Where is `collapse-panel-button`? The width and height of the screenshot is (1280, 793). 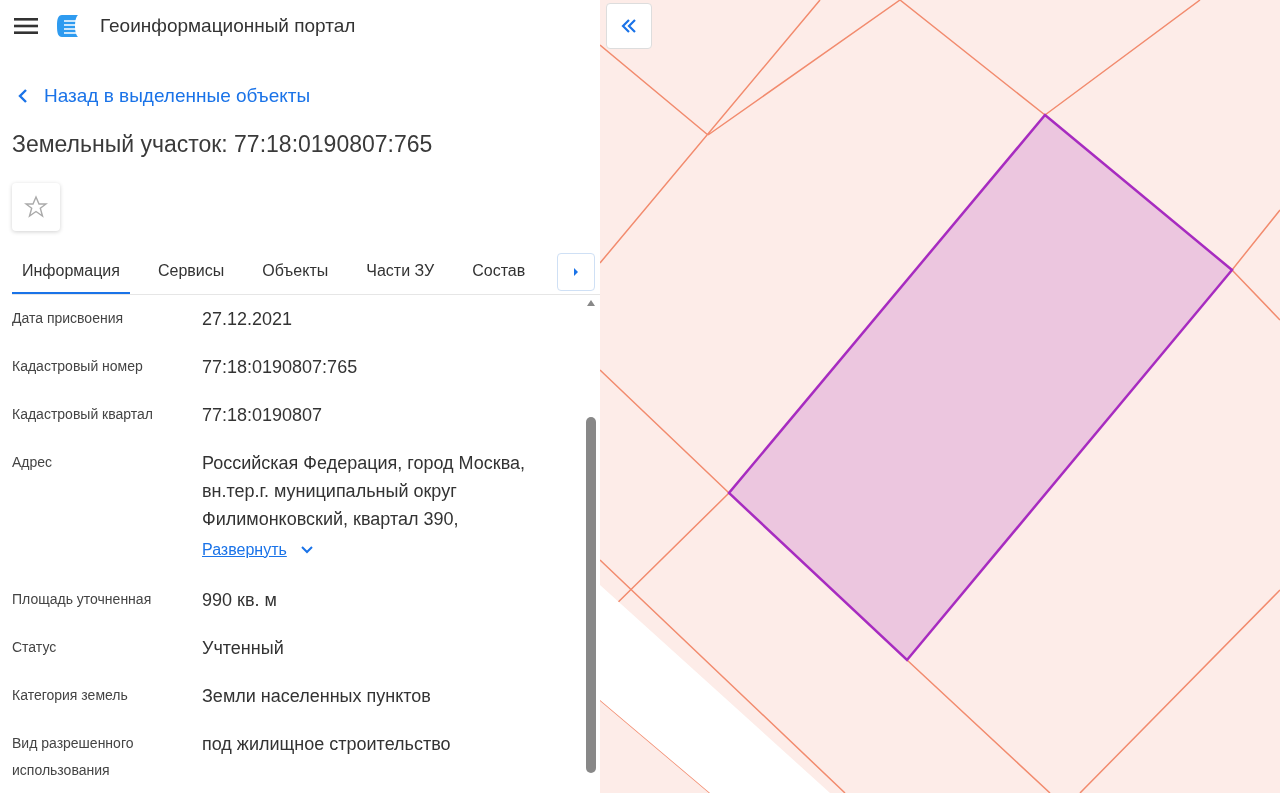 collapse-panel-button is located at coordinates (629, 26).